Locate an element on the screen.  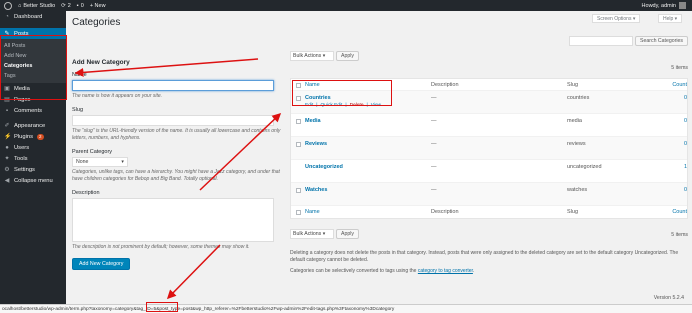
category-slug: uncategorized is located at coordinates (584, 167).